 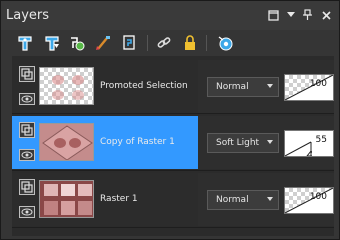 I want to click on opacity-slider: 55, so click(x=309, y=143).